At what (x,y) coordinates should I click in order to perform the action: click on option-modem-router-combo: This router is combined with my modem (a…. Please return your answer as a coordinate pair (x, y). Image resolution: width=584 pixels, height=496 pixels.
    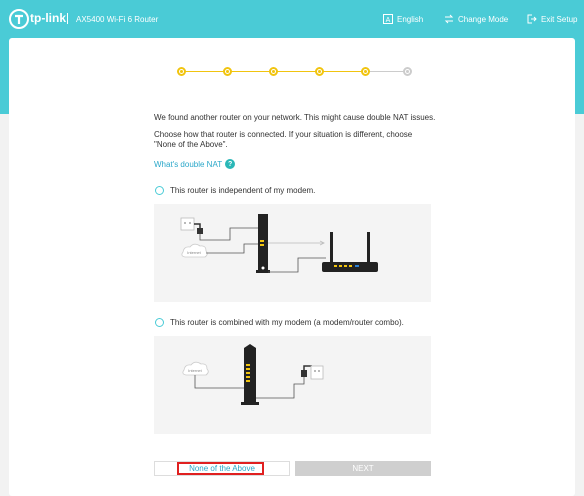
    Looking at the image, I should click on (279, 322).